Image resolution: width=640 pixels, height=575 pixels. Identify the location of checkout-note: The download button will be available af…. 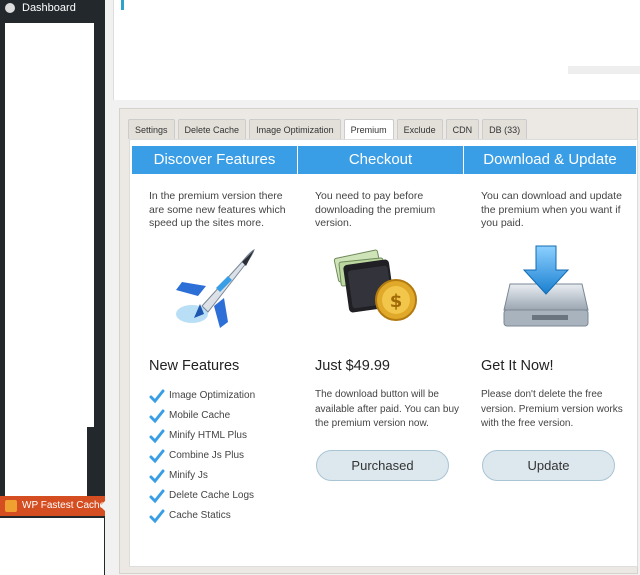
(387, 409).